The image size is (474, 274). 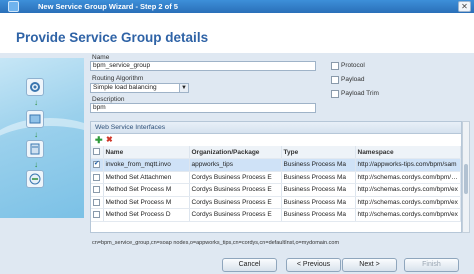 What do you see at coordinates (369, 265) in the screenshot?
I see `next-button: Next >` at bounding box center [369, 265].